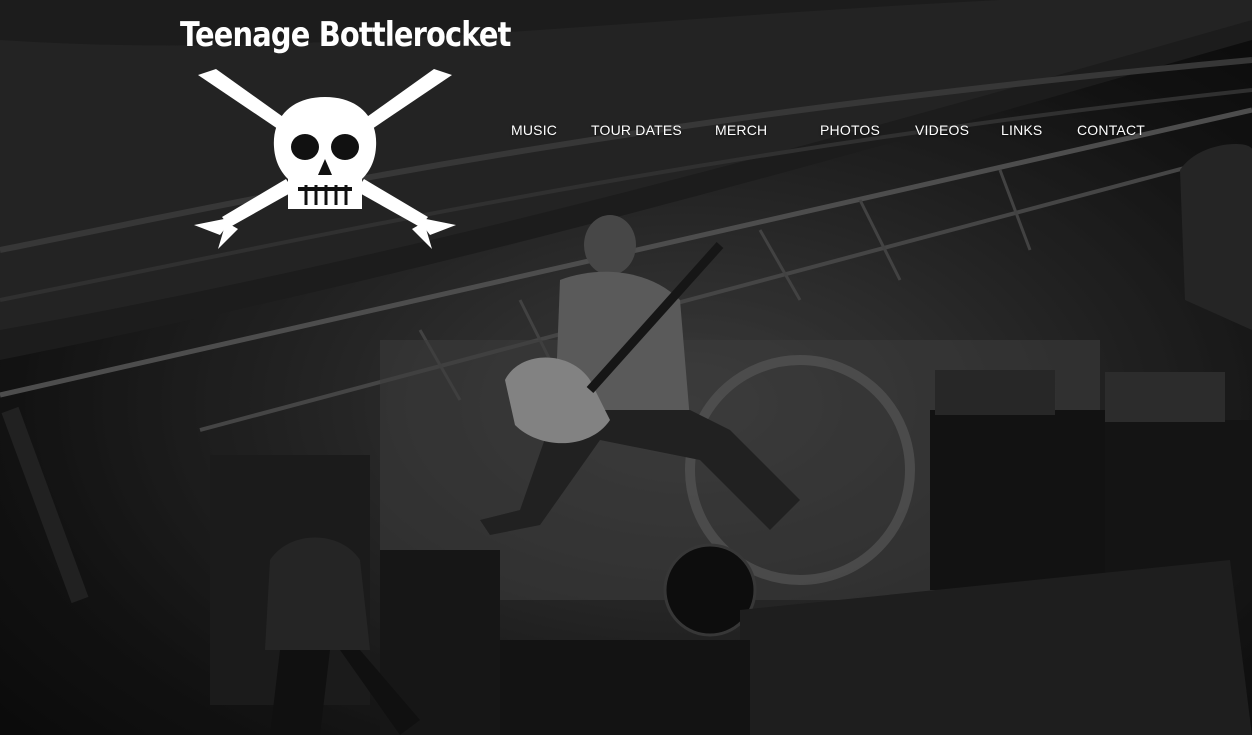  I want to click on nav-tour-dates: TOUR DATES, so click(636, 130).